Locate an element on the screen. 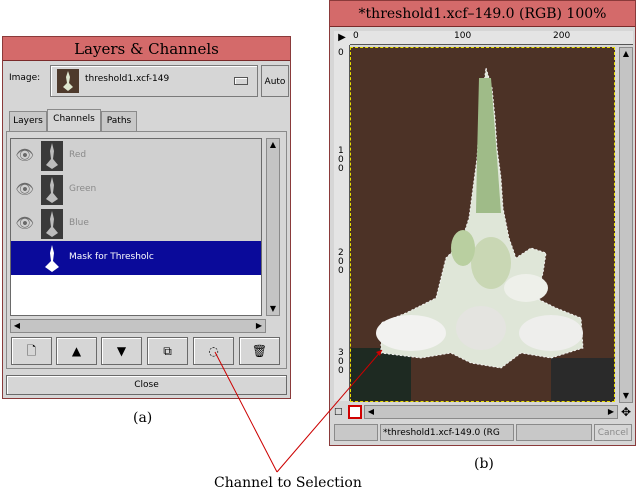  annotation-arrowhead is located at coordinates (379, 353).